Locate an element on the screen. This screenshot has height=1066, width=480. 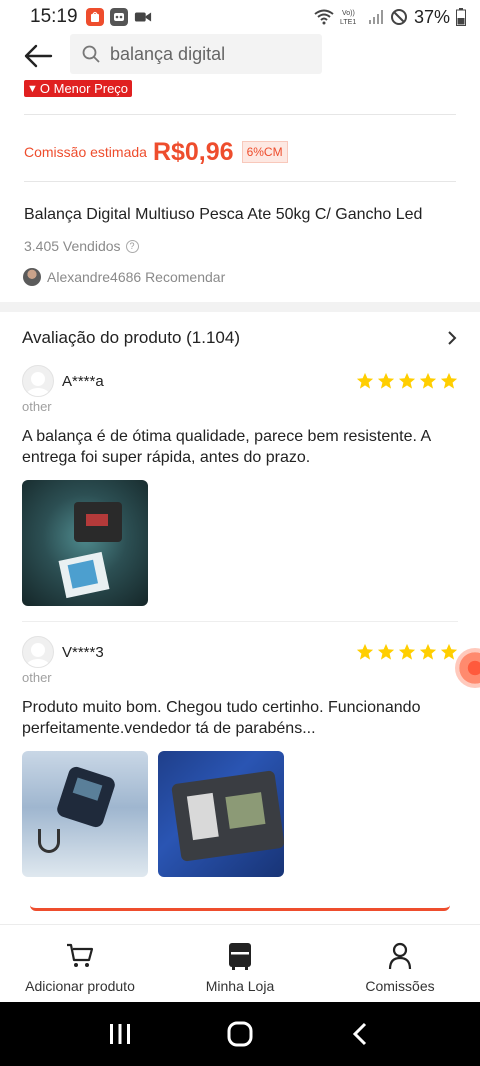
section-separator is located at coordinates (240, 307).